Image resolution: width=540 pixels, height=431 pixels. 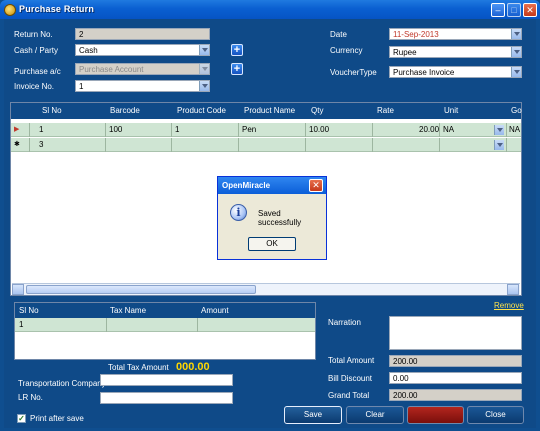 What do you see at coordinates (455, 395) in the screenshot?
I see `grand-total-field: 200.00` at bounding box center [455, 395].